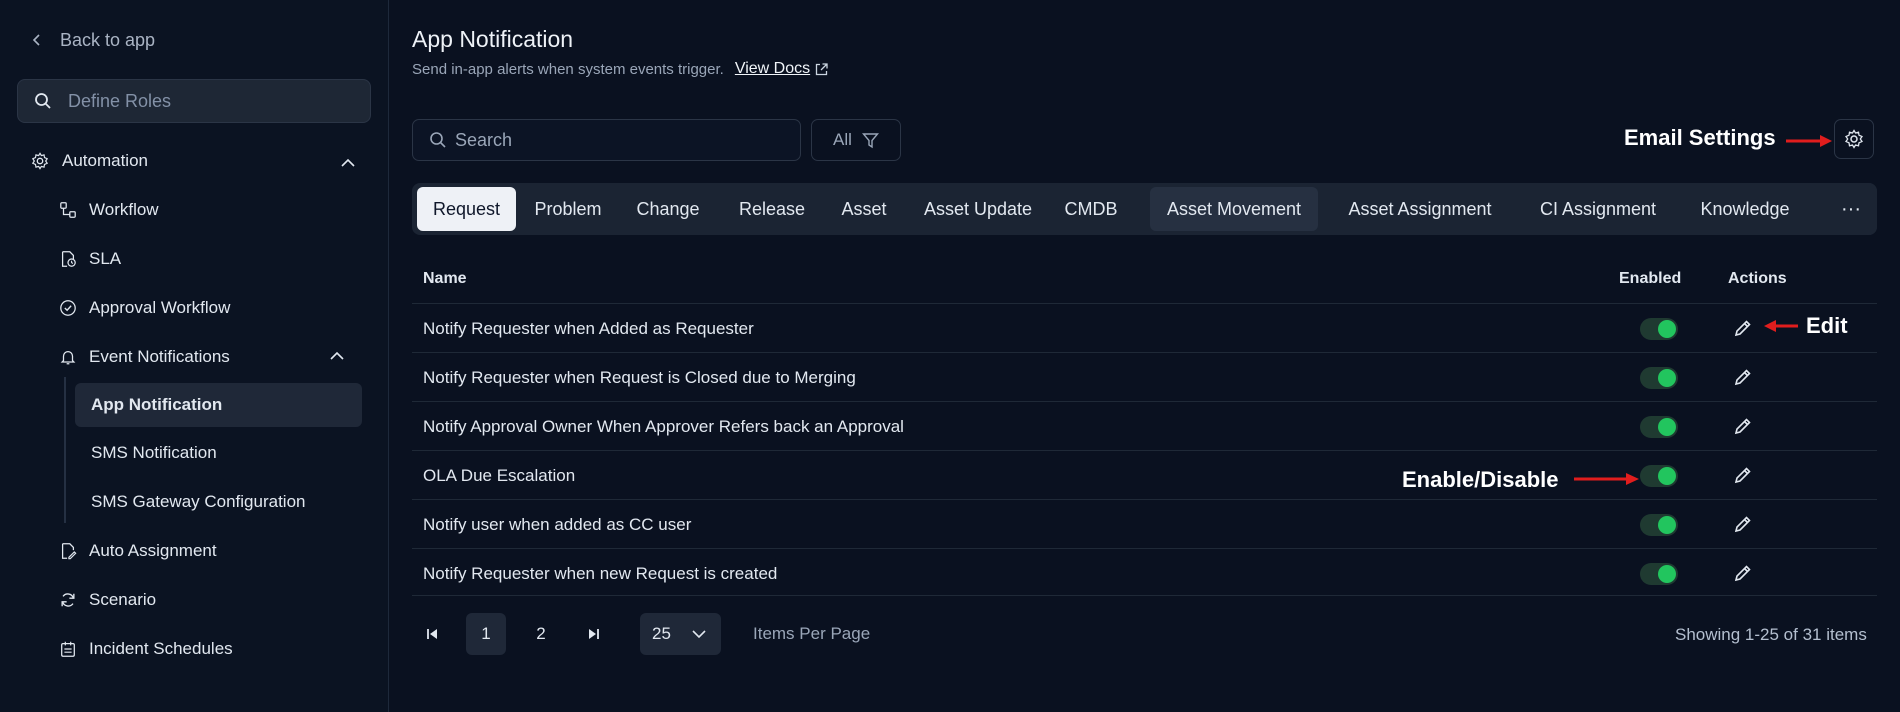 The height and width of the screenshot is (712, 1900). I want to click on back-label: Back to app, so click(108, 39).